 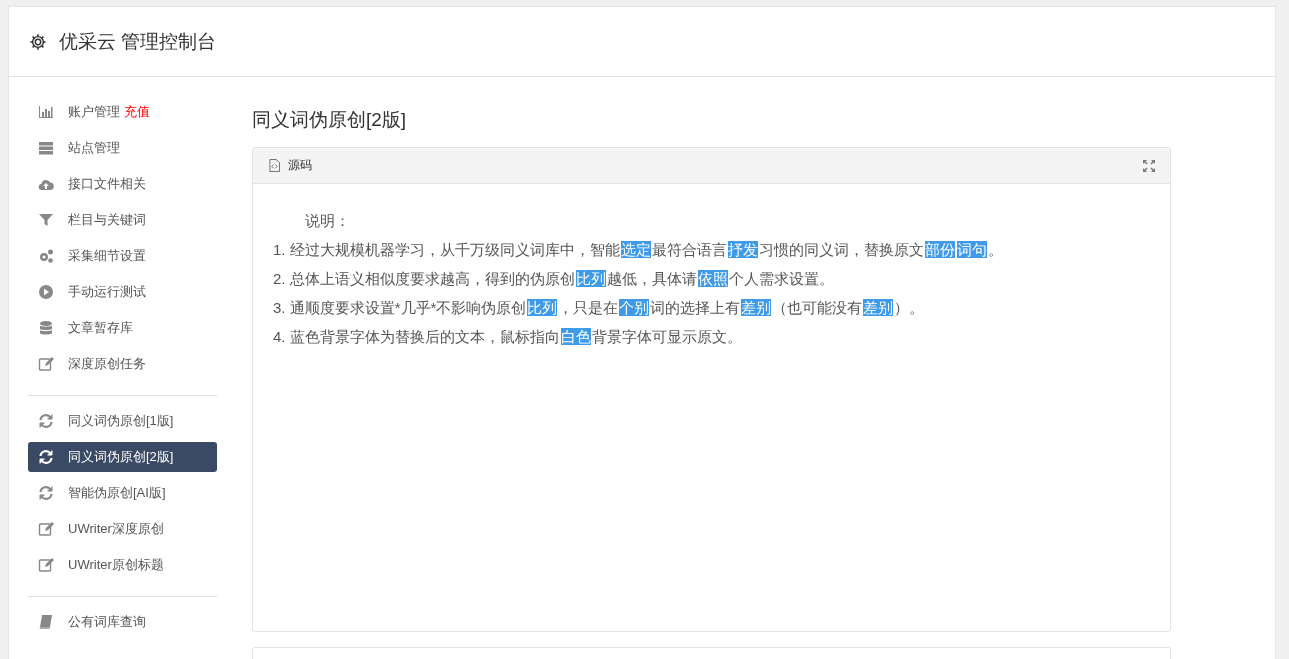 What do you see at coordinates (122, 184) in the screenshot?
I see `sidebar-item: 接口文件相关` at bounding box center [122, 184].